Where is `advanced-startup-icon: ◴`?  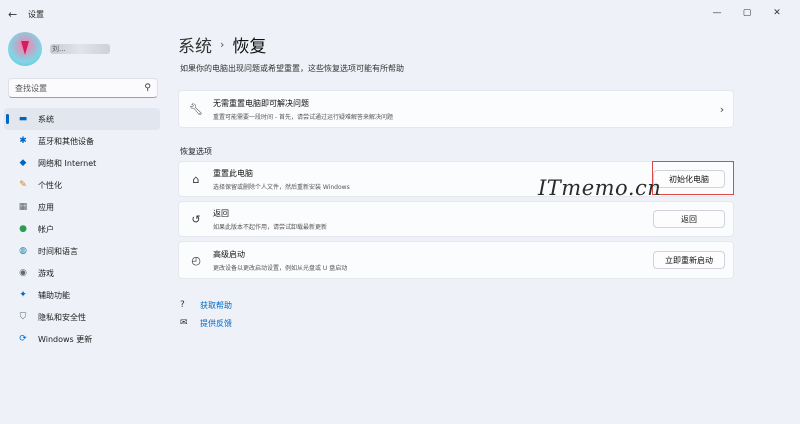 advanced-startup-icon: ◴ is located at coordinates (196, 260).